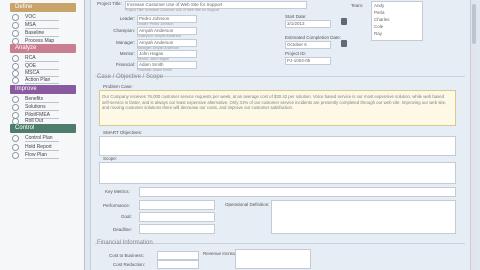 This screenshot has width=480, height=270. Describe the element at coordinates (299, 60) in the screenshot. I see `project-id-value: PJ-1003-05` at that location.